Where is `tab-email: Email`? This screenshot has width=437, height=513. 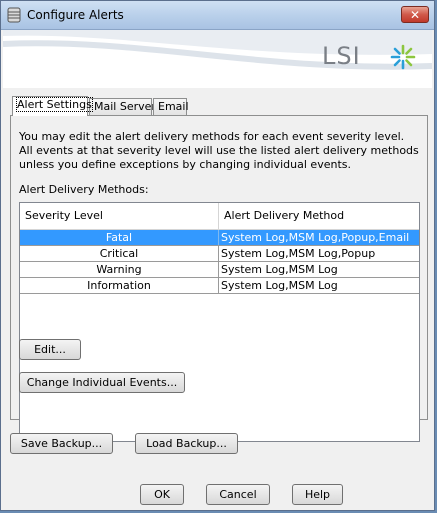 tab-email: Email is located at coordinates (171, 106).